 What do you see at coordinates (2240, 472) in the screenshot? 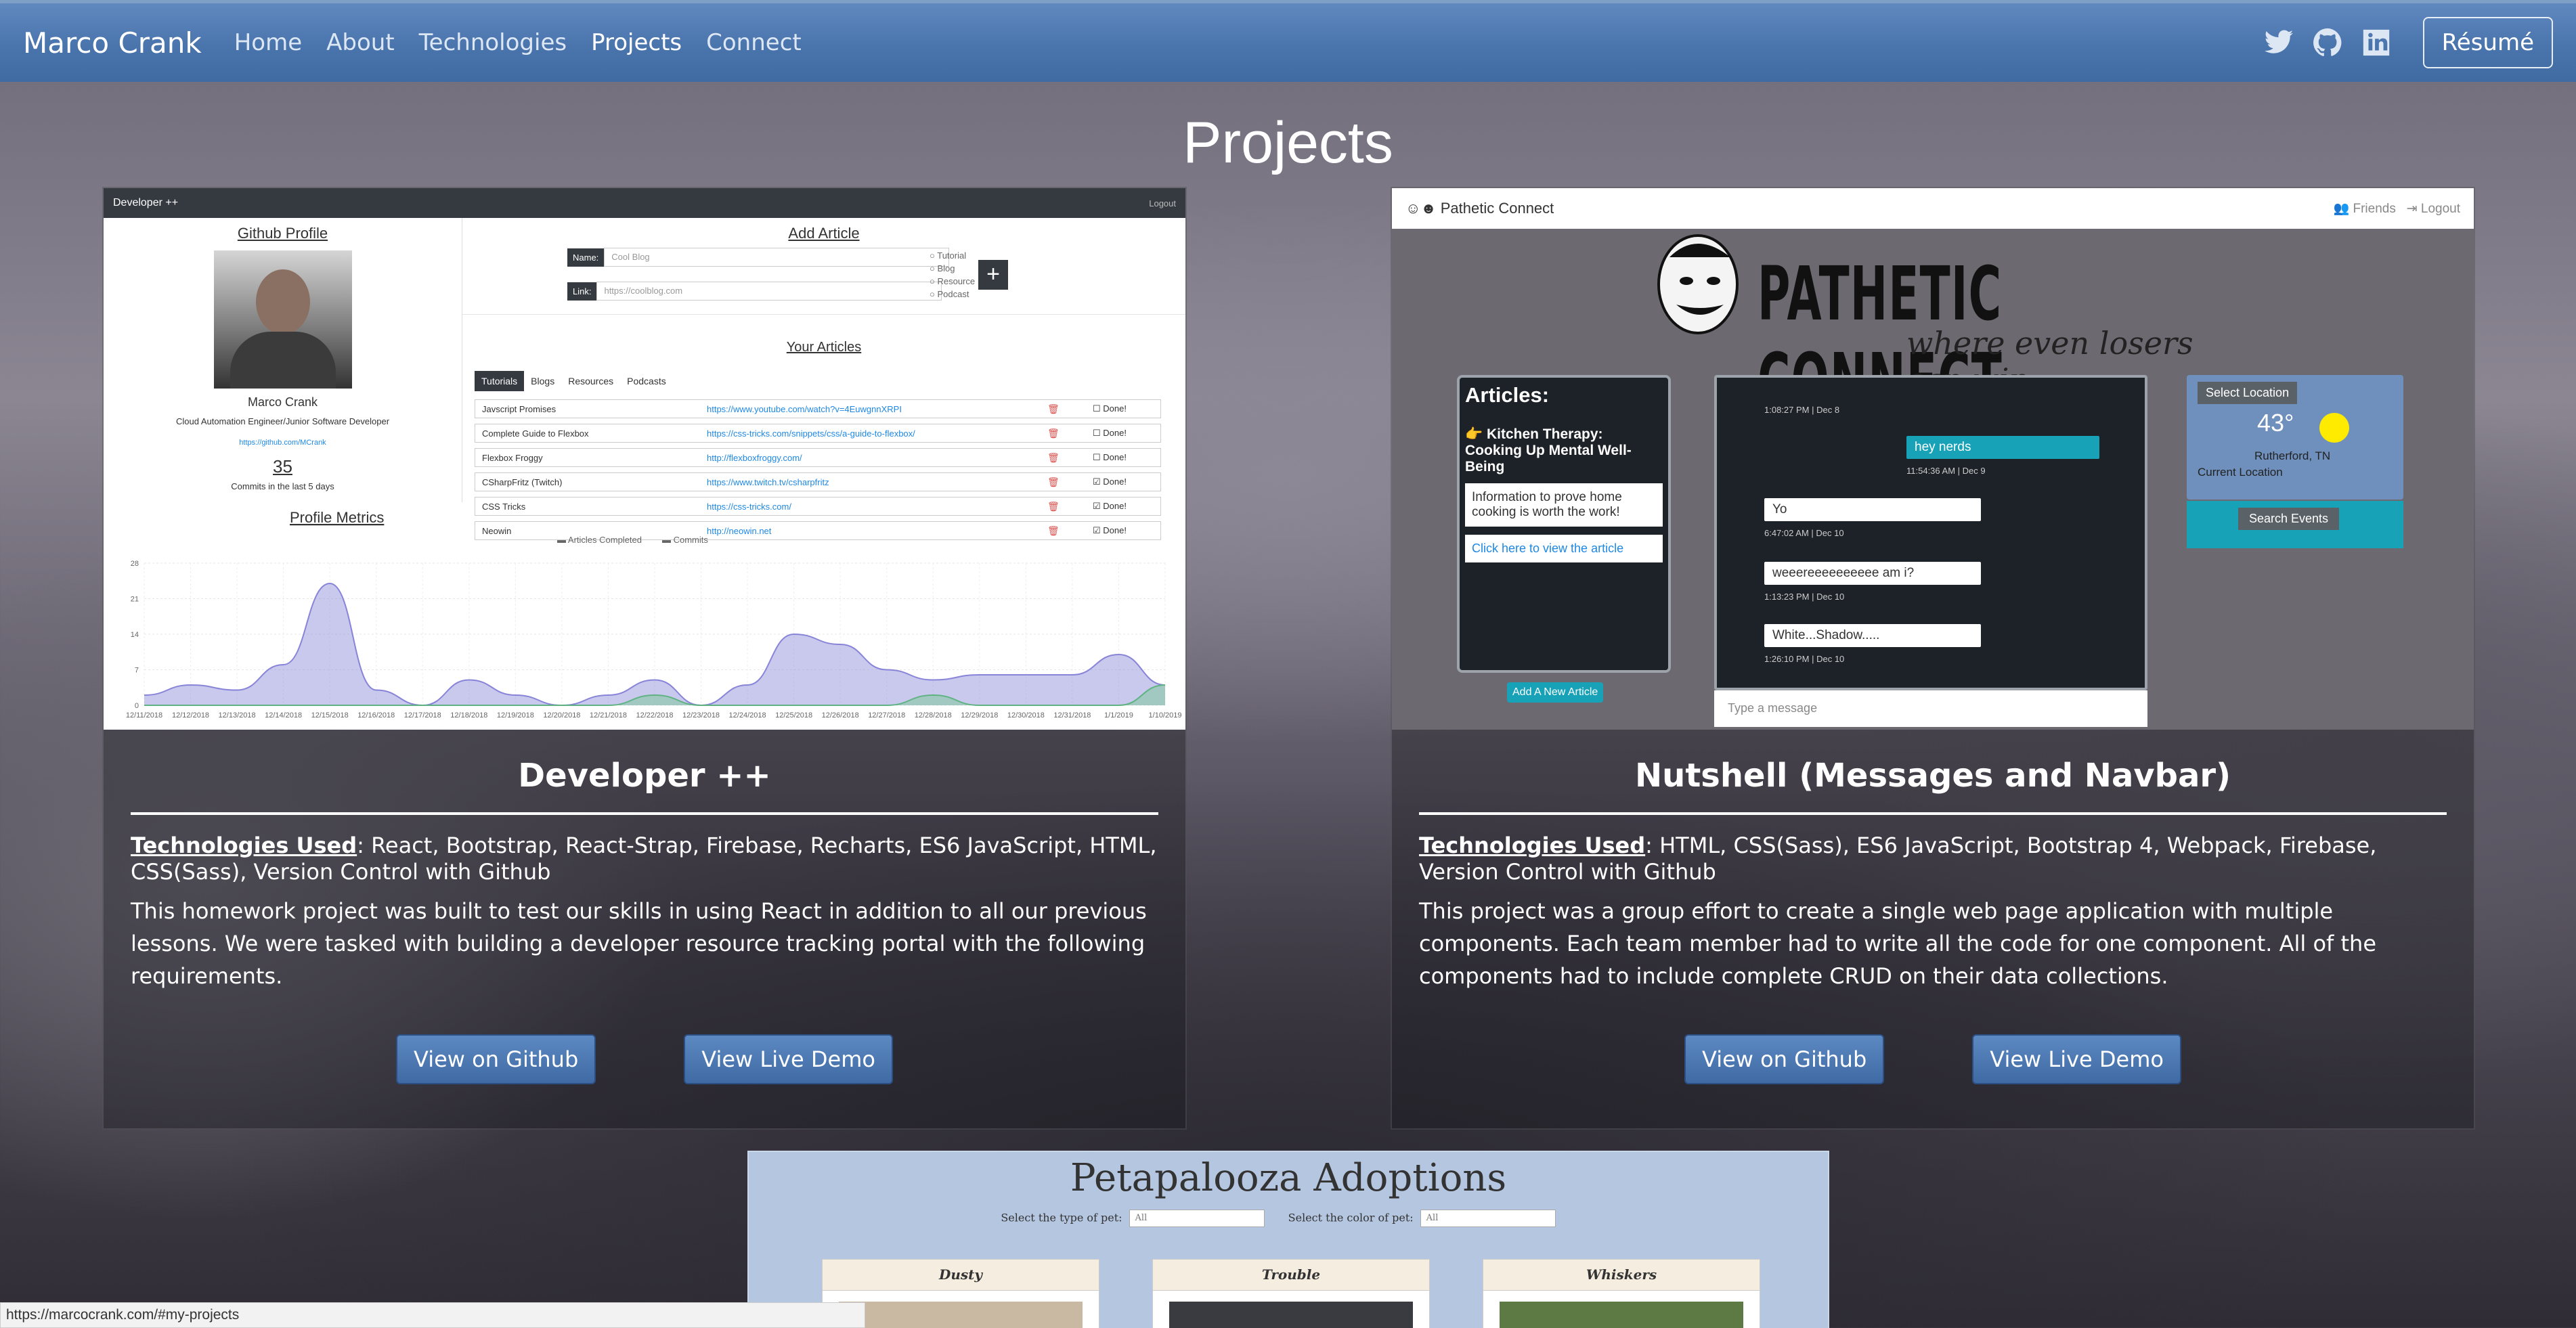
I see `current-location: Current Location` at bounding box center [2240, 472].